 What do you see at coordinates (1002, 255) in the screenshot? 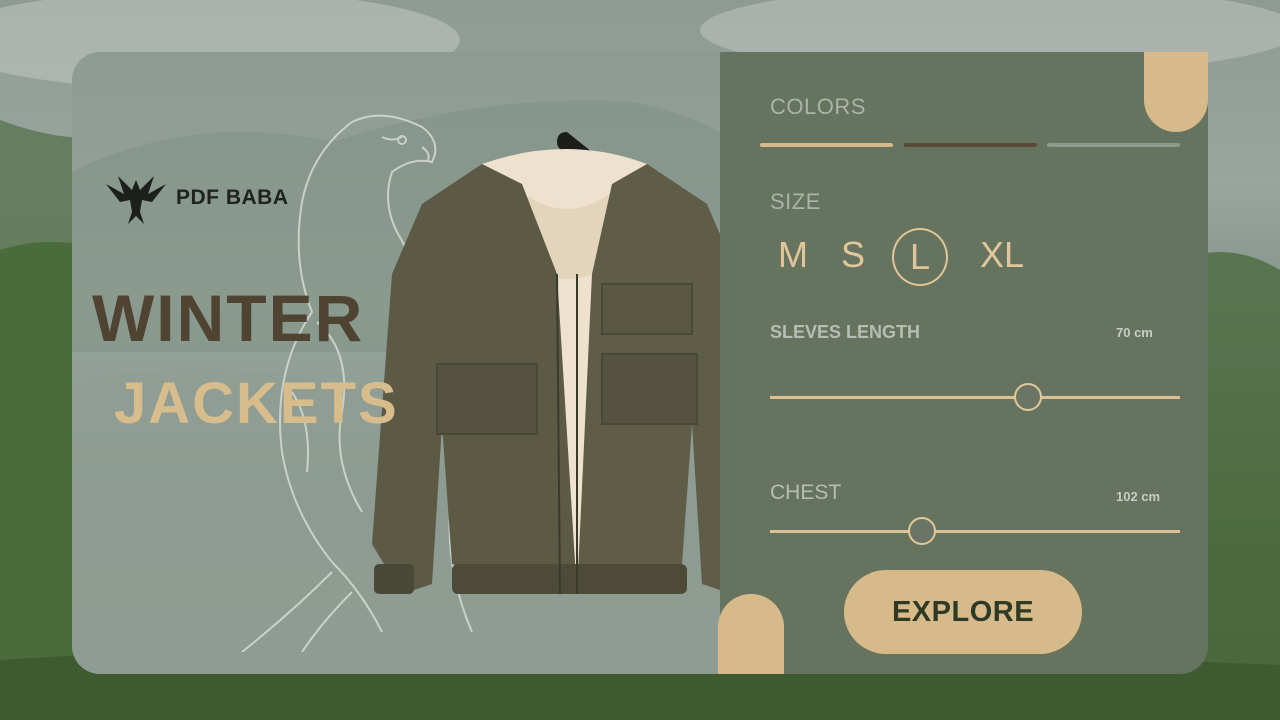
I see `size-option-xl: XL` at bounding box center [1002, 255].